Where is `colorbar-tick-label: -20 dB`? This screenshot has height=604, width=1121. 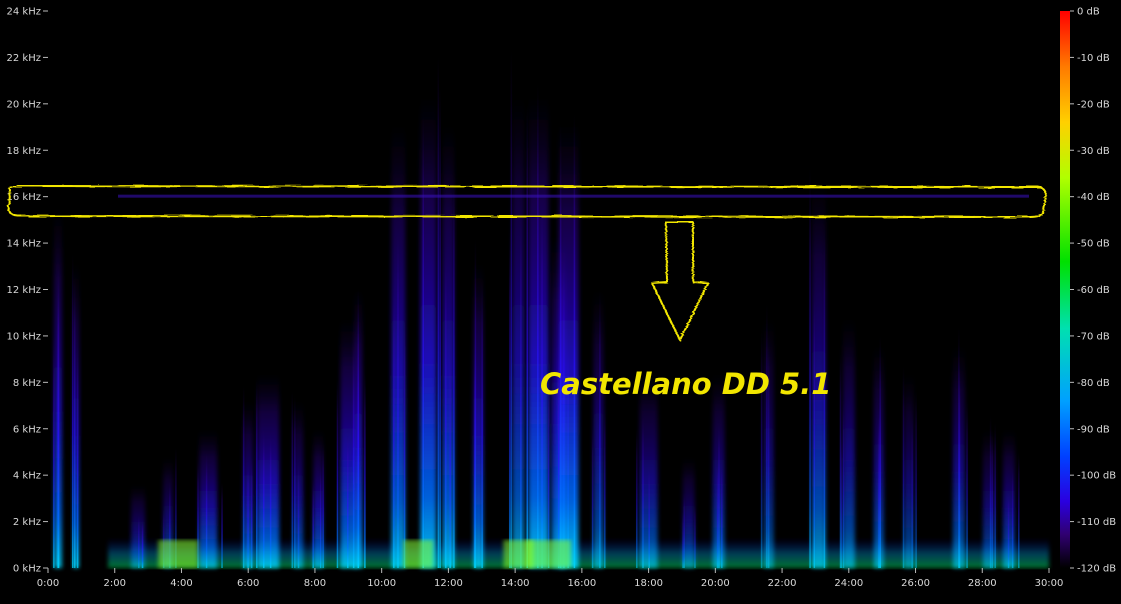 colorbar-tick-label: -20 dB is located at coordinates (1093, 104).